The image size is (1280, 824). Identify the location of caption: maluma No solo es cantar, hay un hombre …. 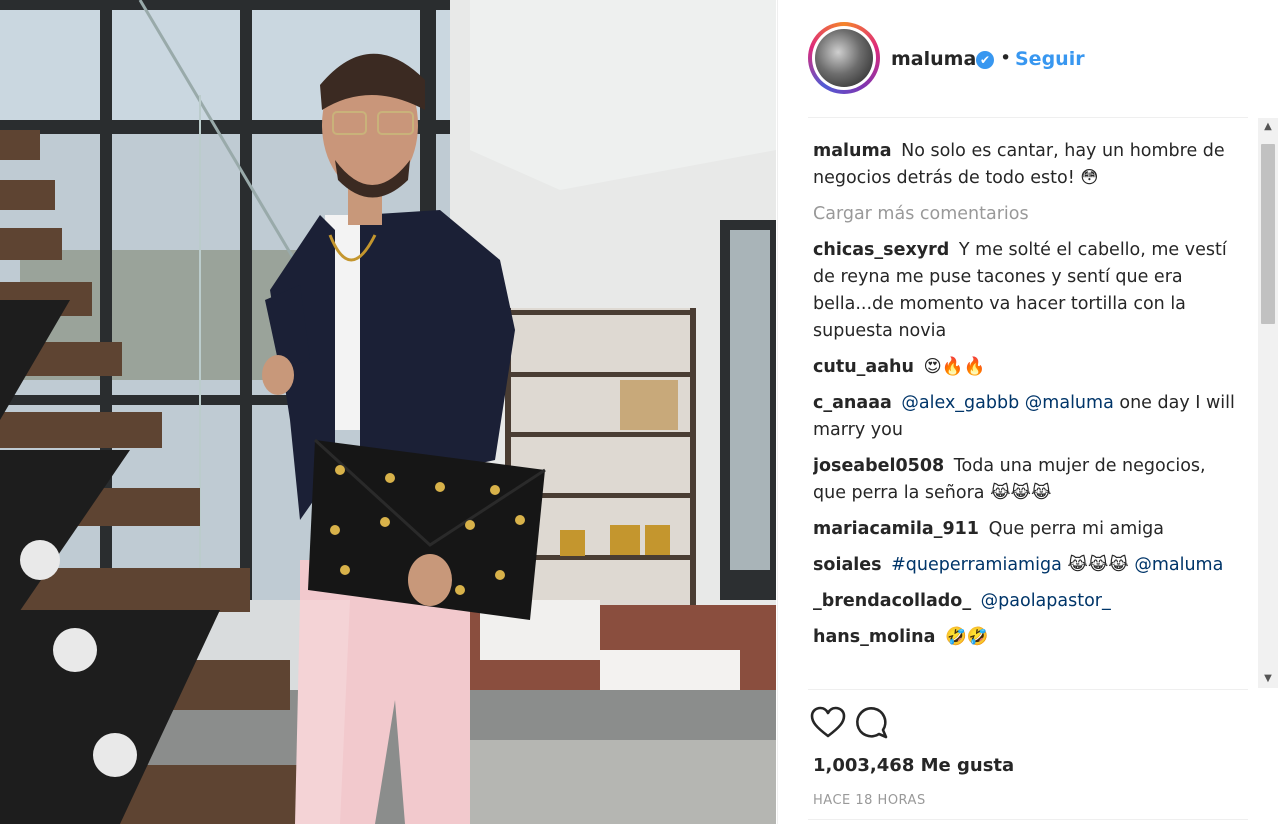
(1028, 165).